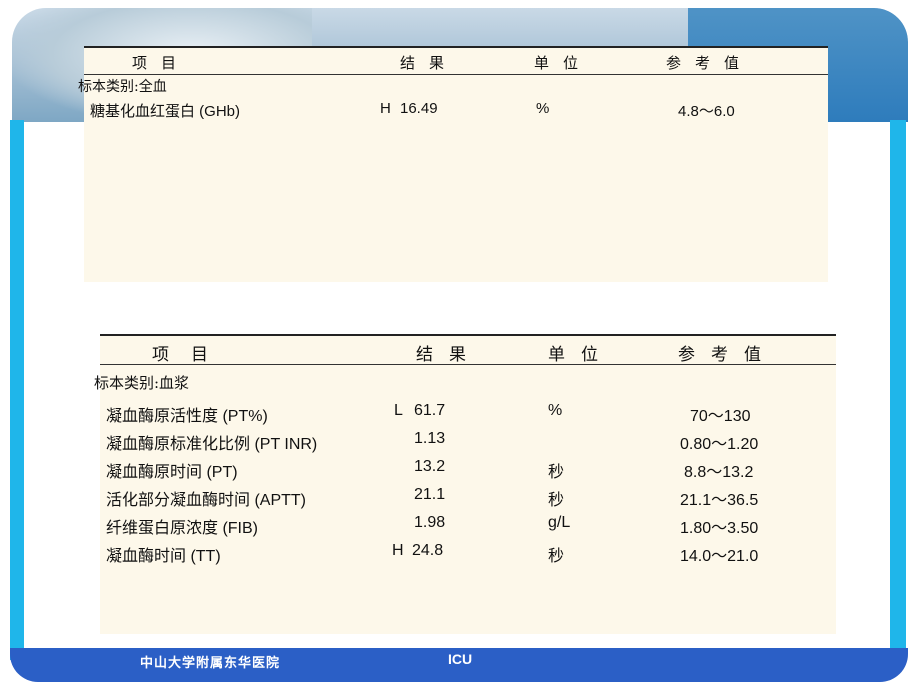  What do you see at coordinates (165, 111) in the screenshot?
I see `row-item: 糖基化血红蛋白 (GHb)` at bounding box center [165, 111].